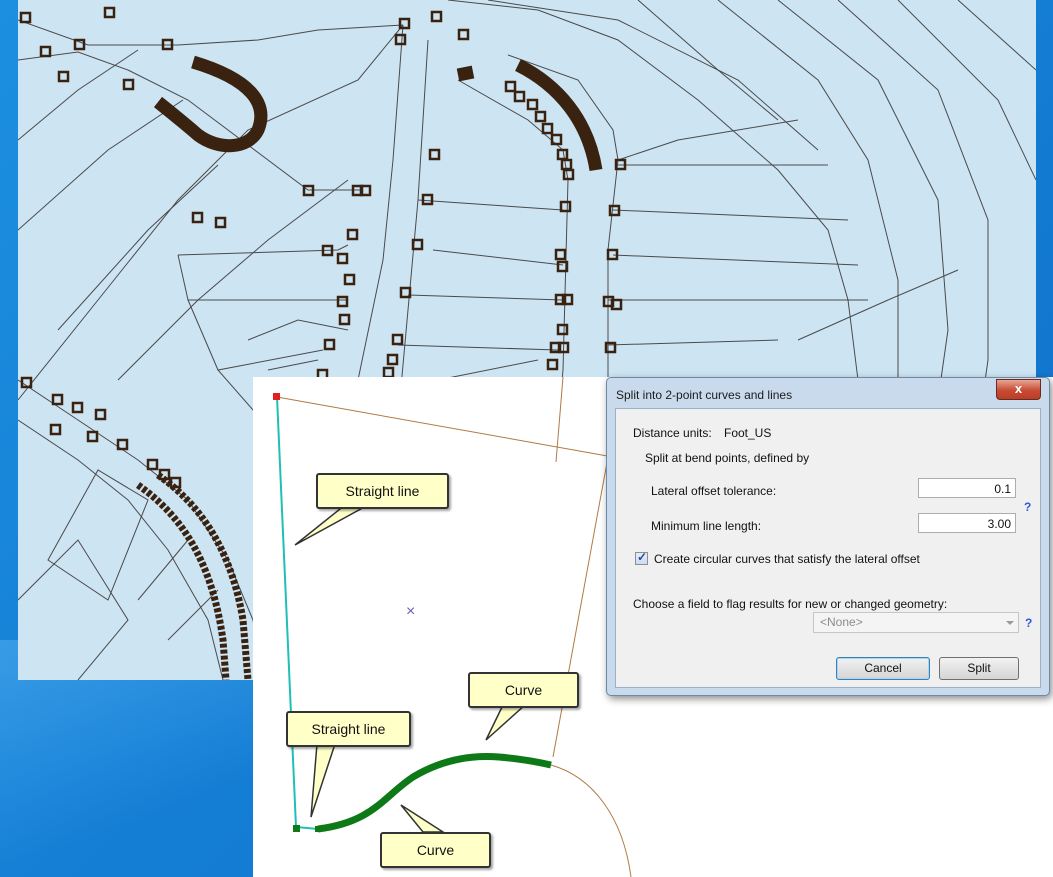  What do you see at coordinates (714, 491) in the screenshot?
I see `lateral-offset-label: Lateral offset tolerance:` at bounding box center [714, 491].